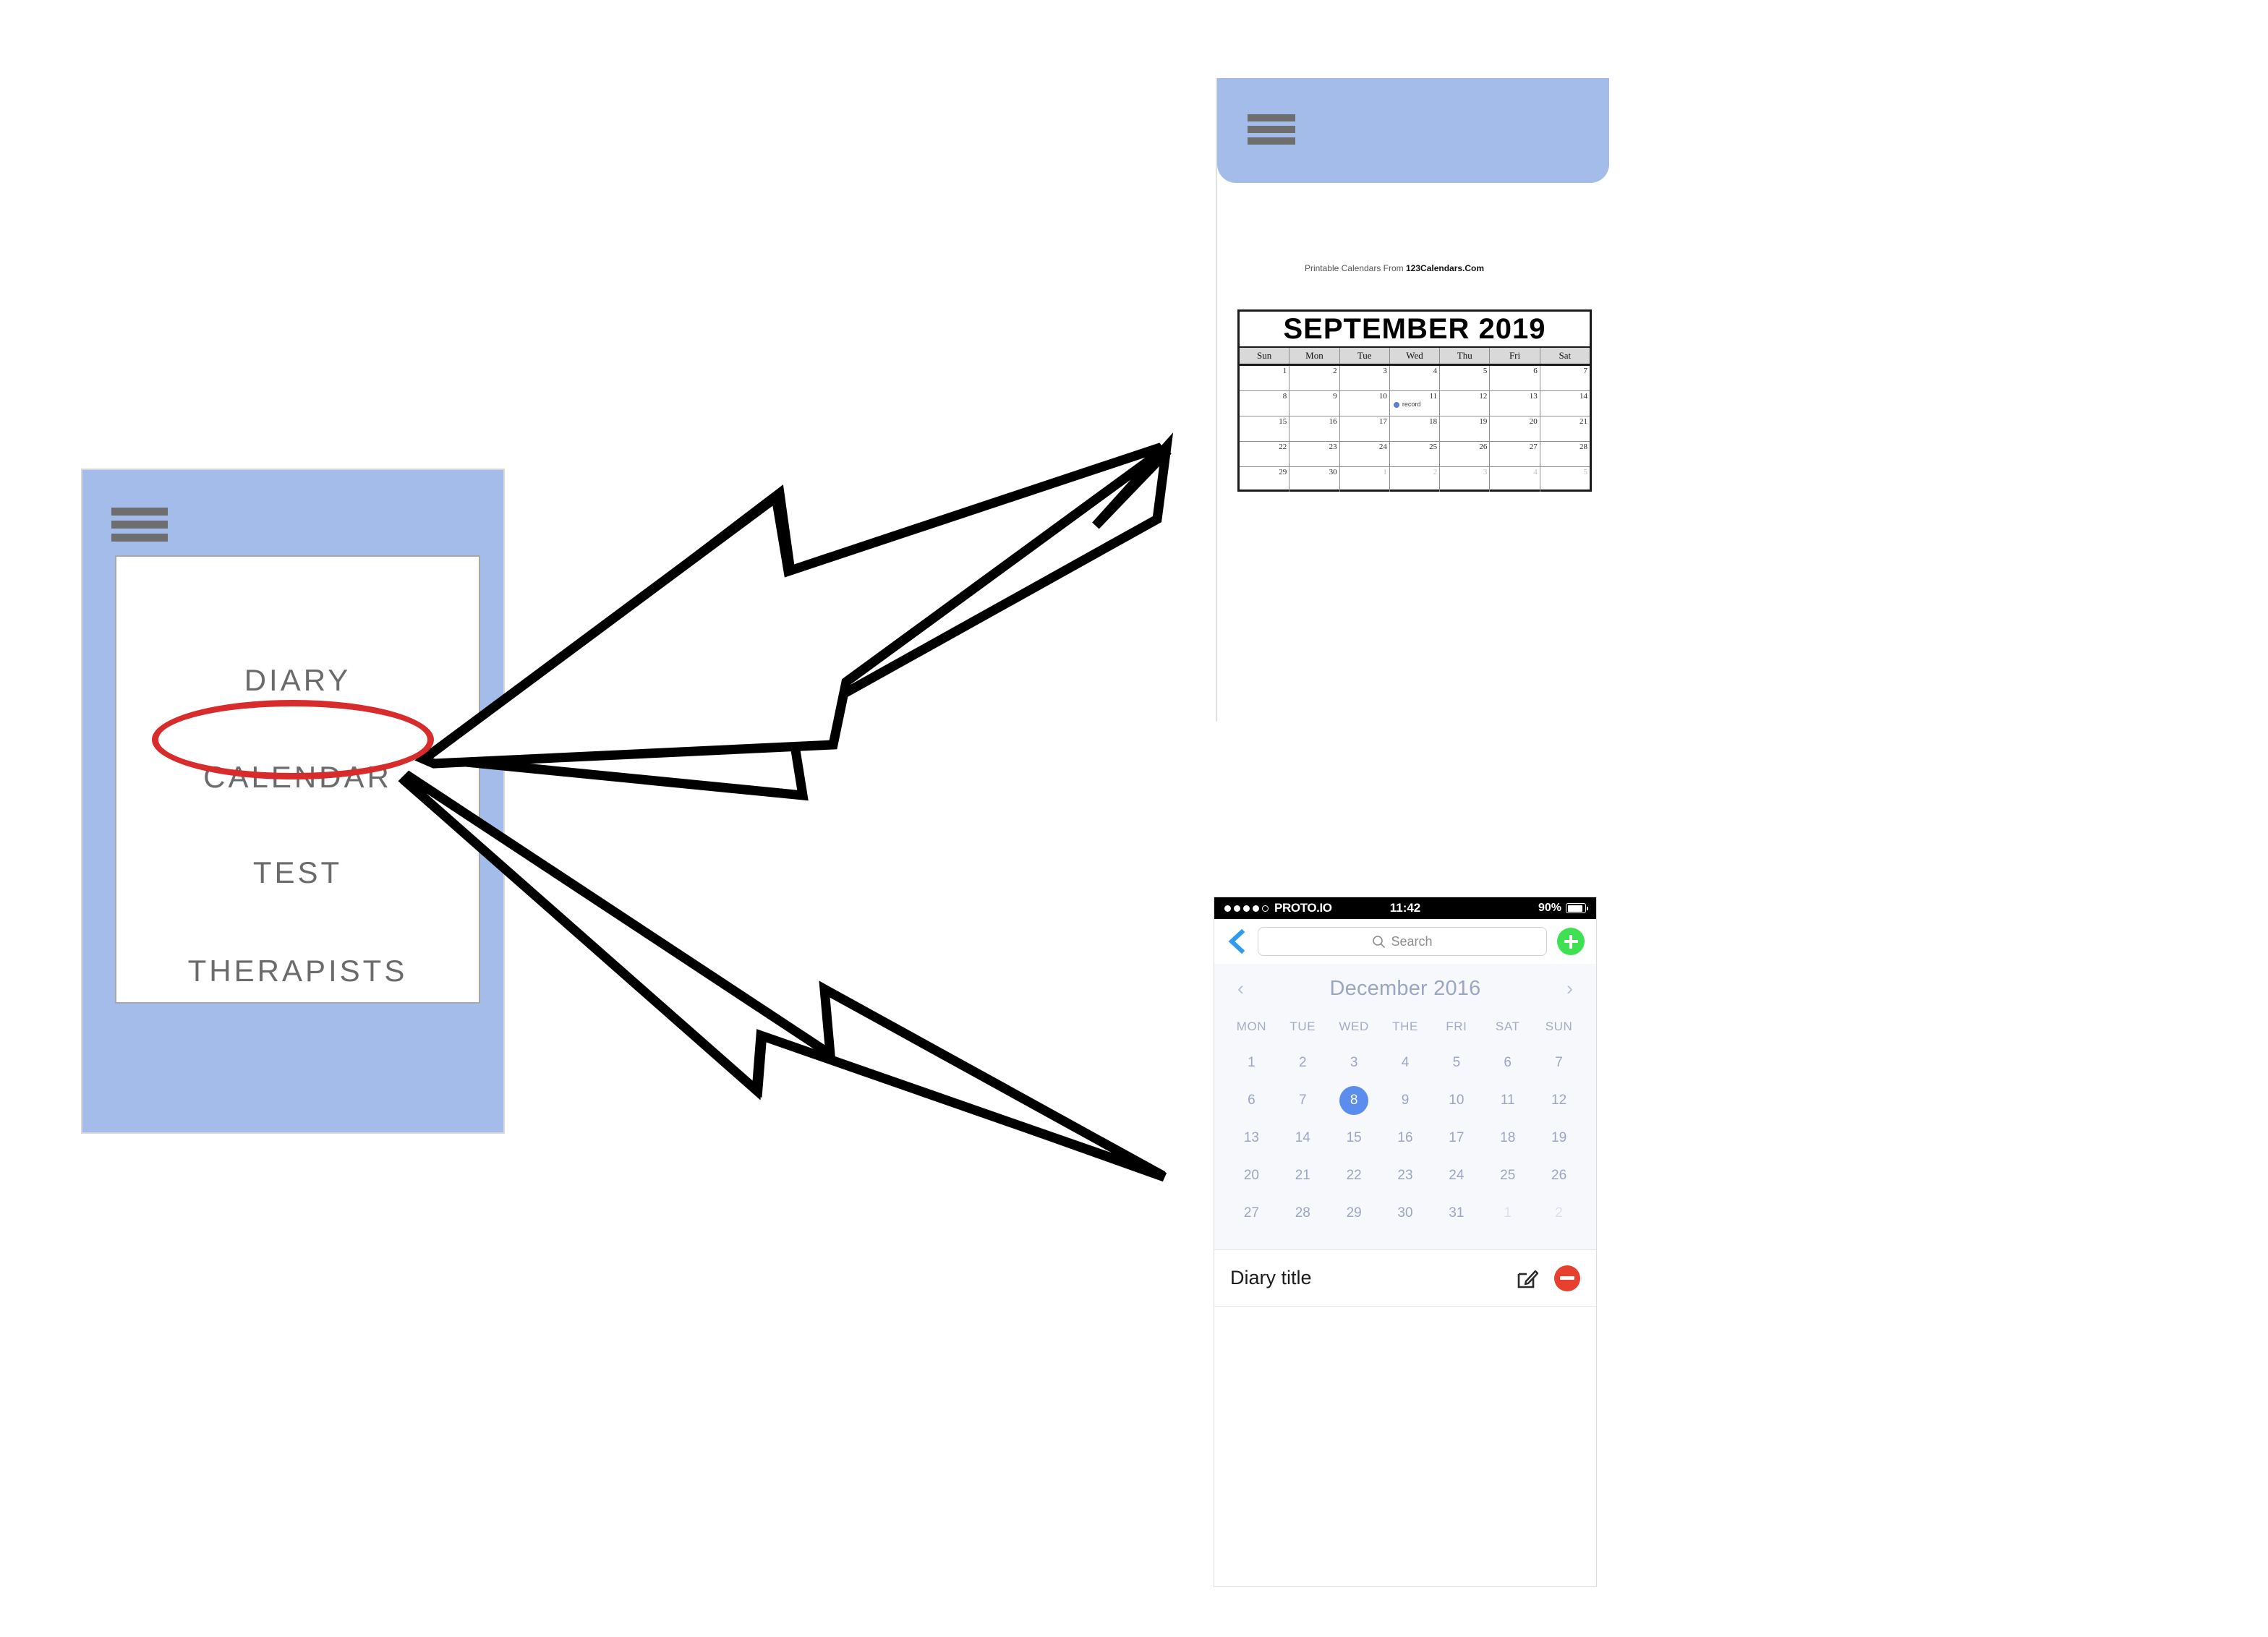 The width and height of the screenshot is (2268, 1637). I want to click on menu-item-therapists: THERAPISTS, so click(297, 971).